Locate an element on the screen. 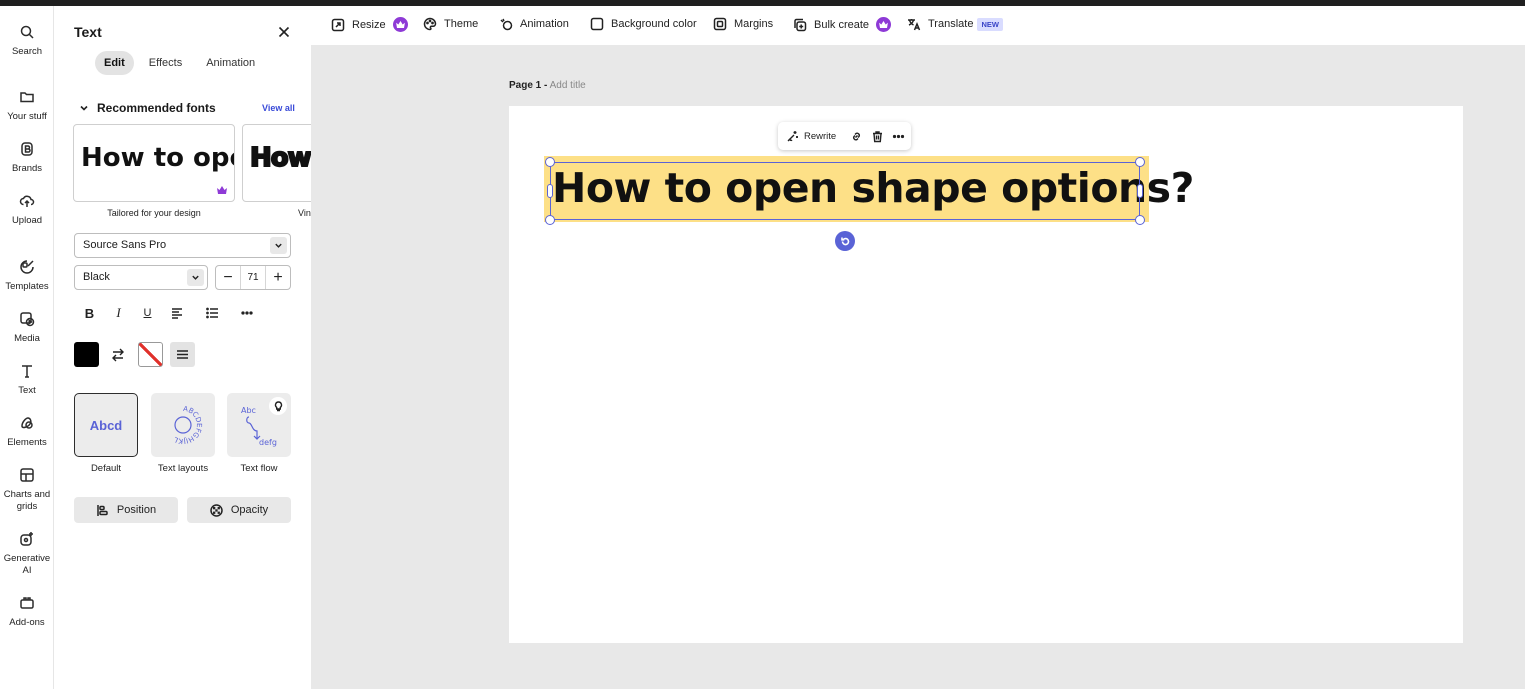  chevron-down-icon is located at coordinates (195, 277).